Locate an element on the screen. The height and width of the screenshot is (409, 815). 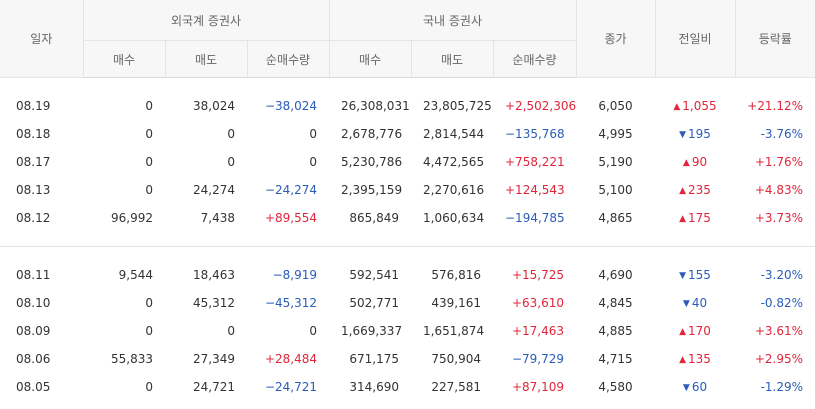
date-cell: 08.18 is located at coordinates (33, 134).